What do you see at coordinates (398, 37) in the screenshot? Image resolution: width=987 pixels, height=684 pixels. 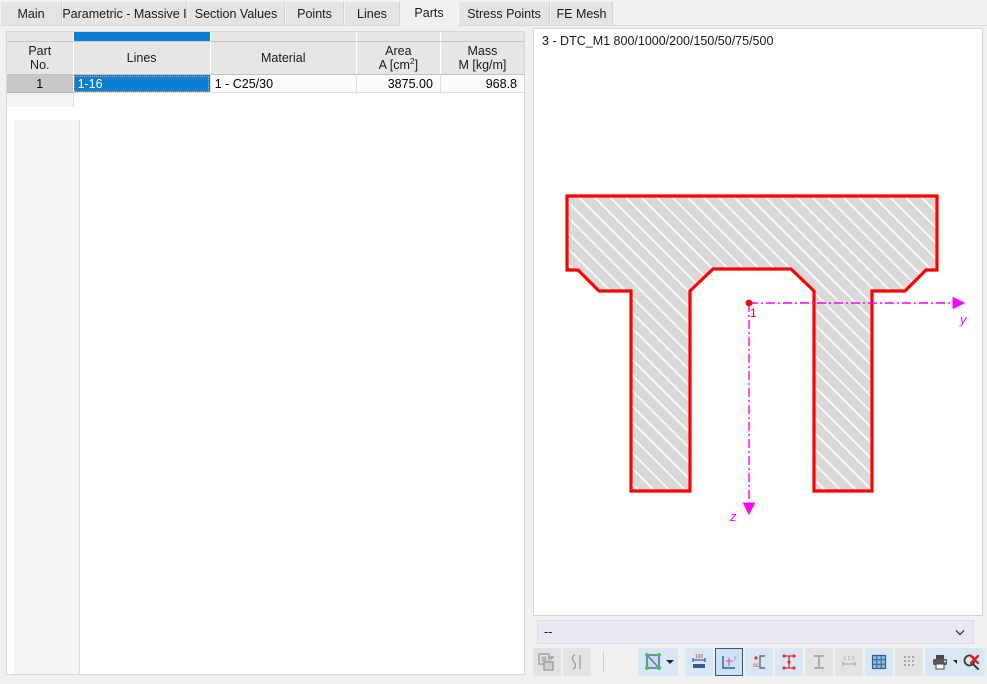 I see `column-selector-area` at bounding box center [398, 37].